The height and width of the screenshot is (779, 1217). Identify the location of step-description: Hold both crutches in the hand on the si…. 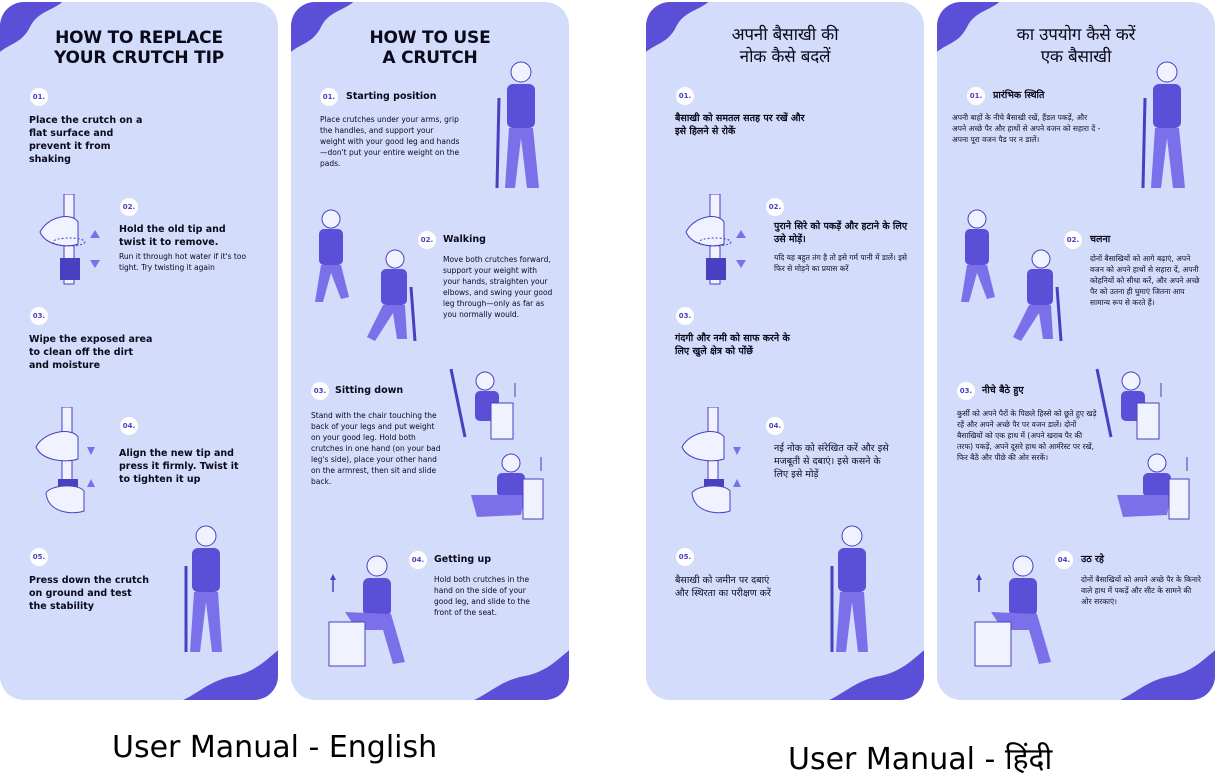
(482, 596).